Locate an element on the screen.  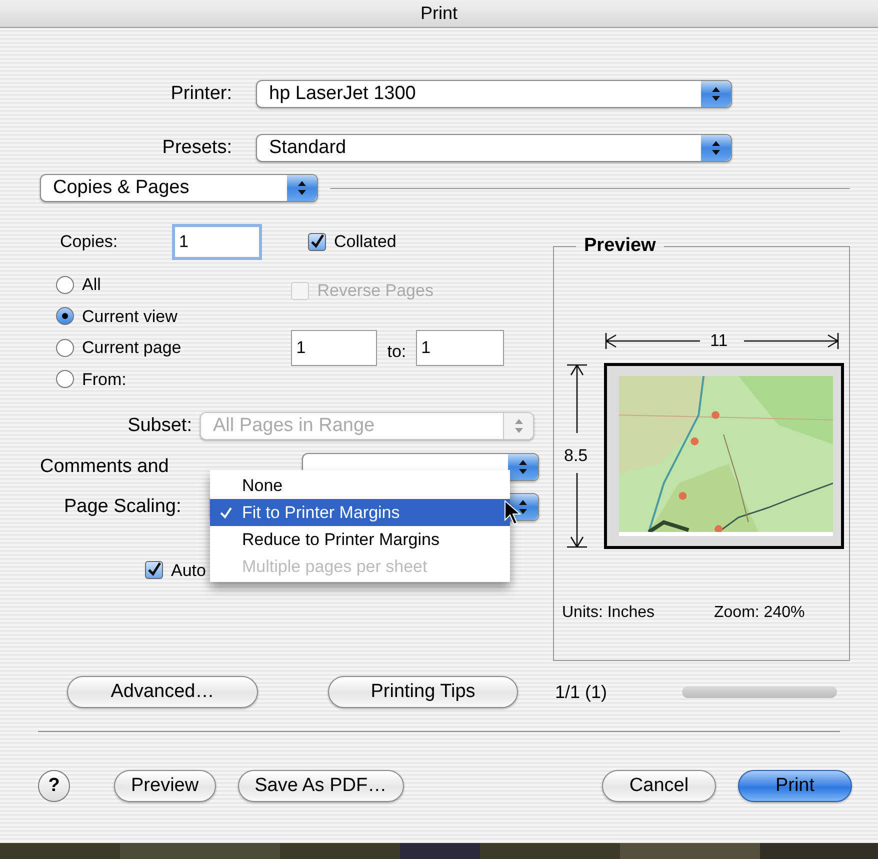
width-label: 11 is located at coordinates (719, 341).